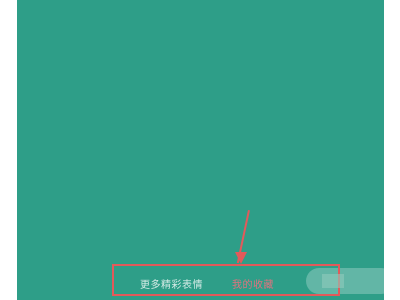 This screenshot has height=300, width=400. I want to click on footer-side-item, so click(333, 281).